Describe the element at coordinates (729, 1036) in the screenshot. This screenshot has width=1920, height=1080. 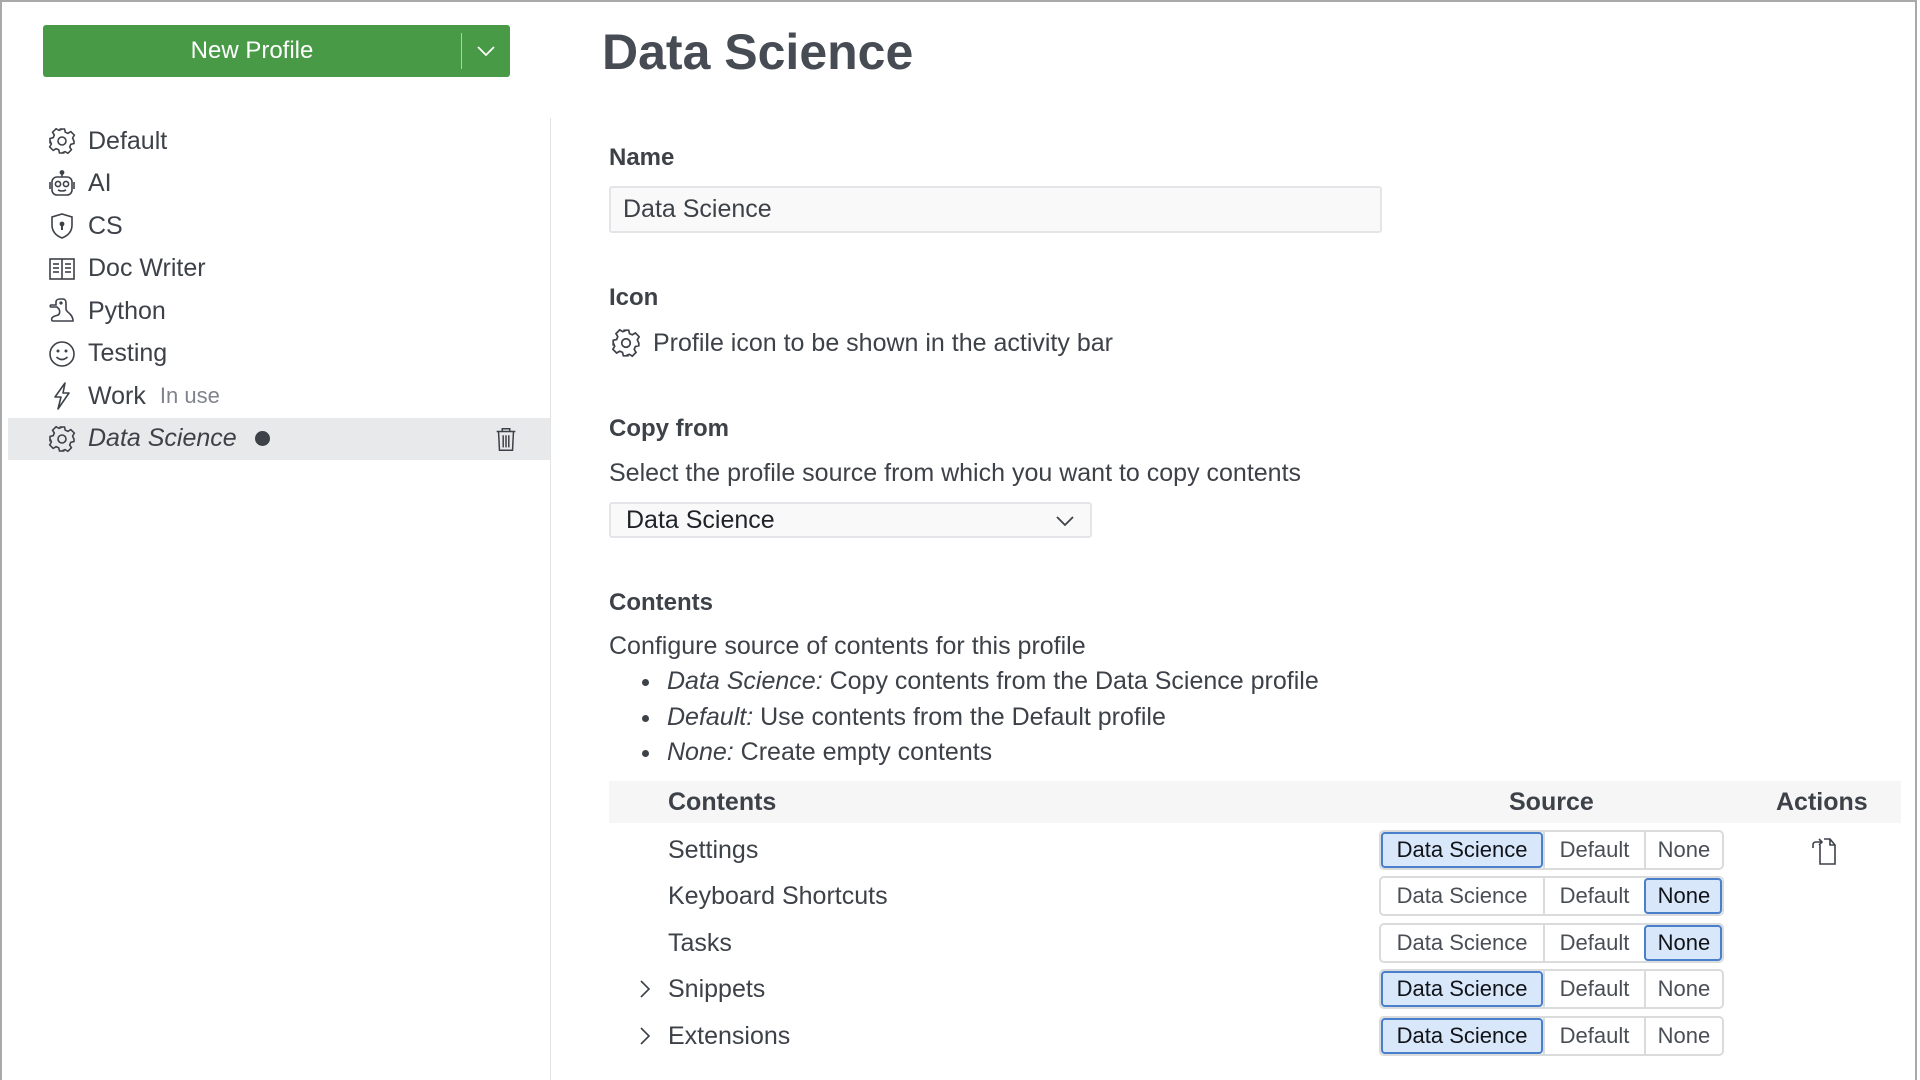
I see `content-name: Extensions` at that location.